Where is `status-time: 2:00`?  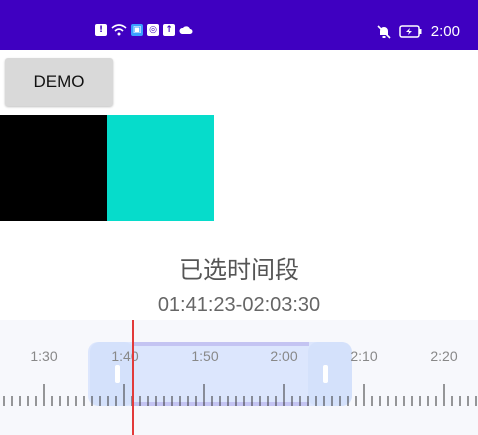
status-time: 2:00 is located at coordinates (445, 31).